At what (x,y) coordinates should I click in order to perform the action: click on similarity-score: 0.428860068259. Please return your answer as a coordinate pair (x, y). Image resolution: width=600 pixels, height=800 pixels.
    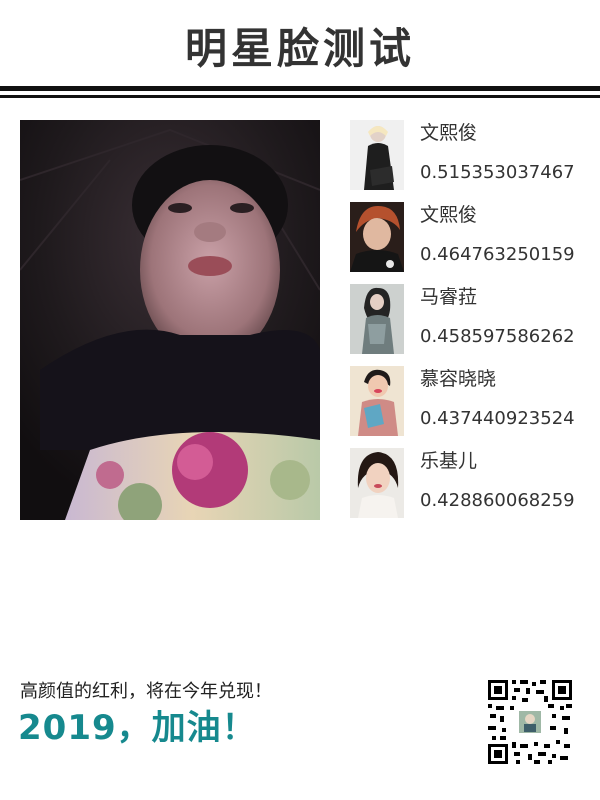
    Looking at the image, I should click on (497, 500).